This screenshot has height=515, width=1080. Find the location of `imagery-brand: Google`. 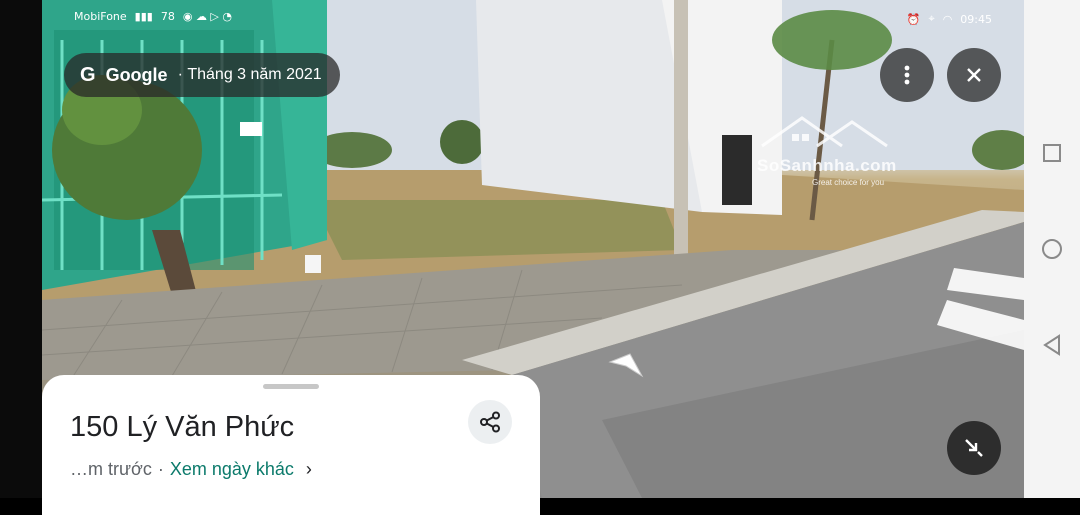

imagery-brand: Google is located at coordinates (136, 74).